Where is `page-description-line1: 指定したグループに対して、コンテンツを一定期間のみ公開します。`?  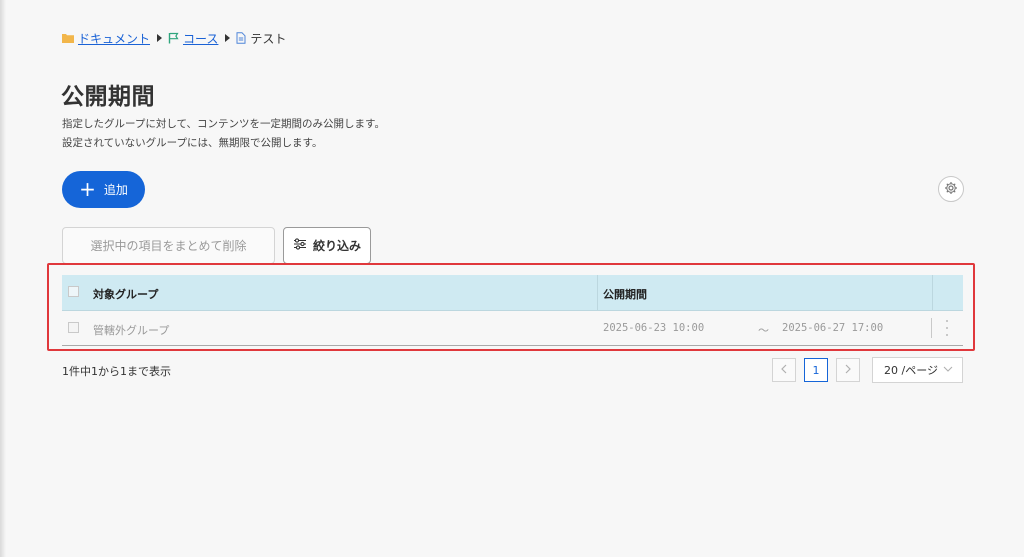 page-description-line1: 指定したグループに対して、コンテンツを一定期間のみ公開します。 is located at coordinates (223, 124).